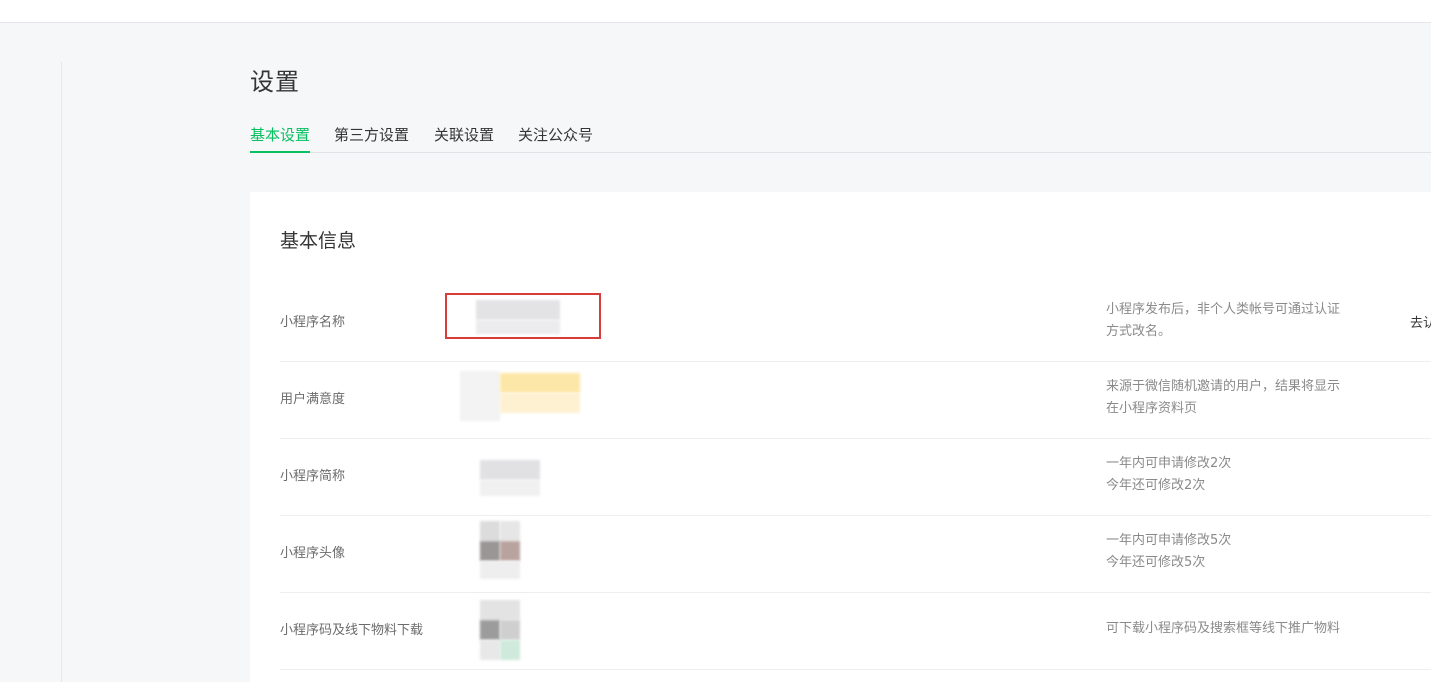  I want to click on card-title: 基本信息, so click(318, 241).